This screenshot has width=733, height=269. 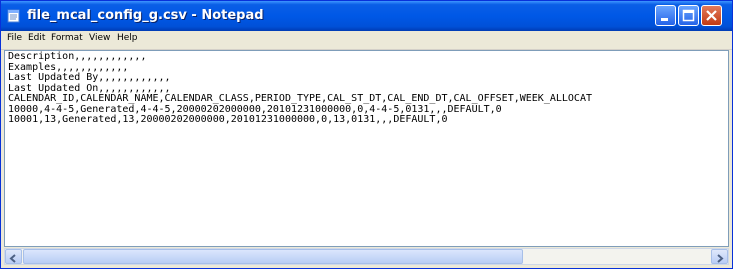 I want to click on close-icon, so click(x=711, y=15).